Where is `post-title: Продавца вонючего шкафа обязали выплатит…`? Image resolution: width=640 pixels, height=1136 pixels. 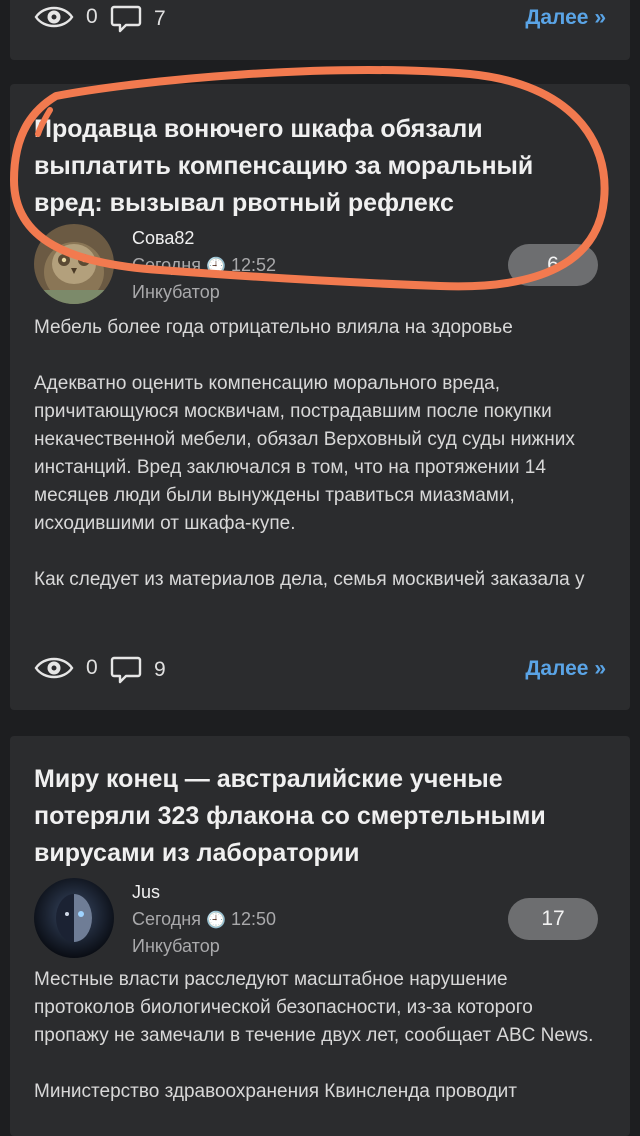 post-title: Продавца вонючего шкафа обязали выплатит… is located at coordinates (320, 166).